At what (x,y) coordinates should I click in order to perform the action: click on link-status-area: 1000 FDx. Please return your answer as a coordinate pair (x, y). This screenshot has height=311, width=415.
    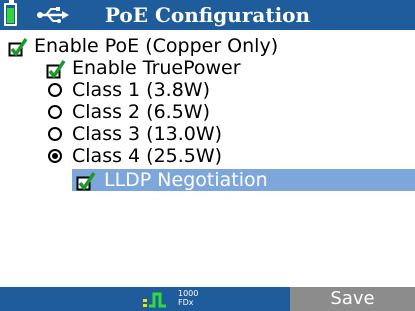
    Looking at the image, I should click on (145, 299).